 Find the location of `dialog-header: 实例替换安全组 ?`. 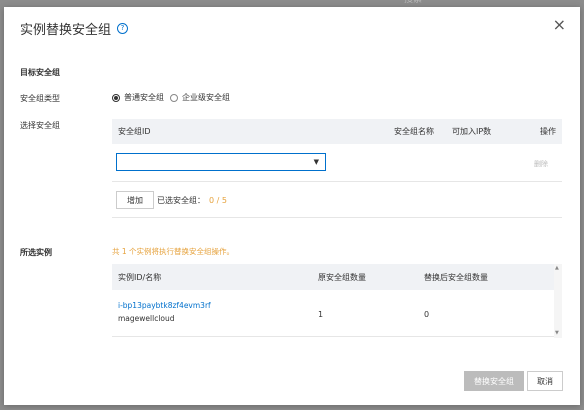

dialog-header: 实例替换安全组 ? is located at coordinates (74, 28).